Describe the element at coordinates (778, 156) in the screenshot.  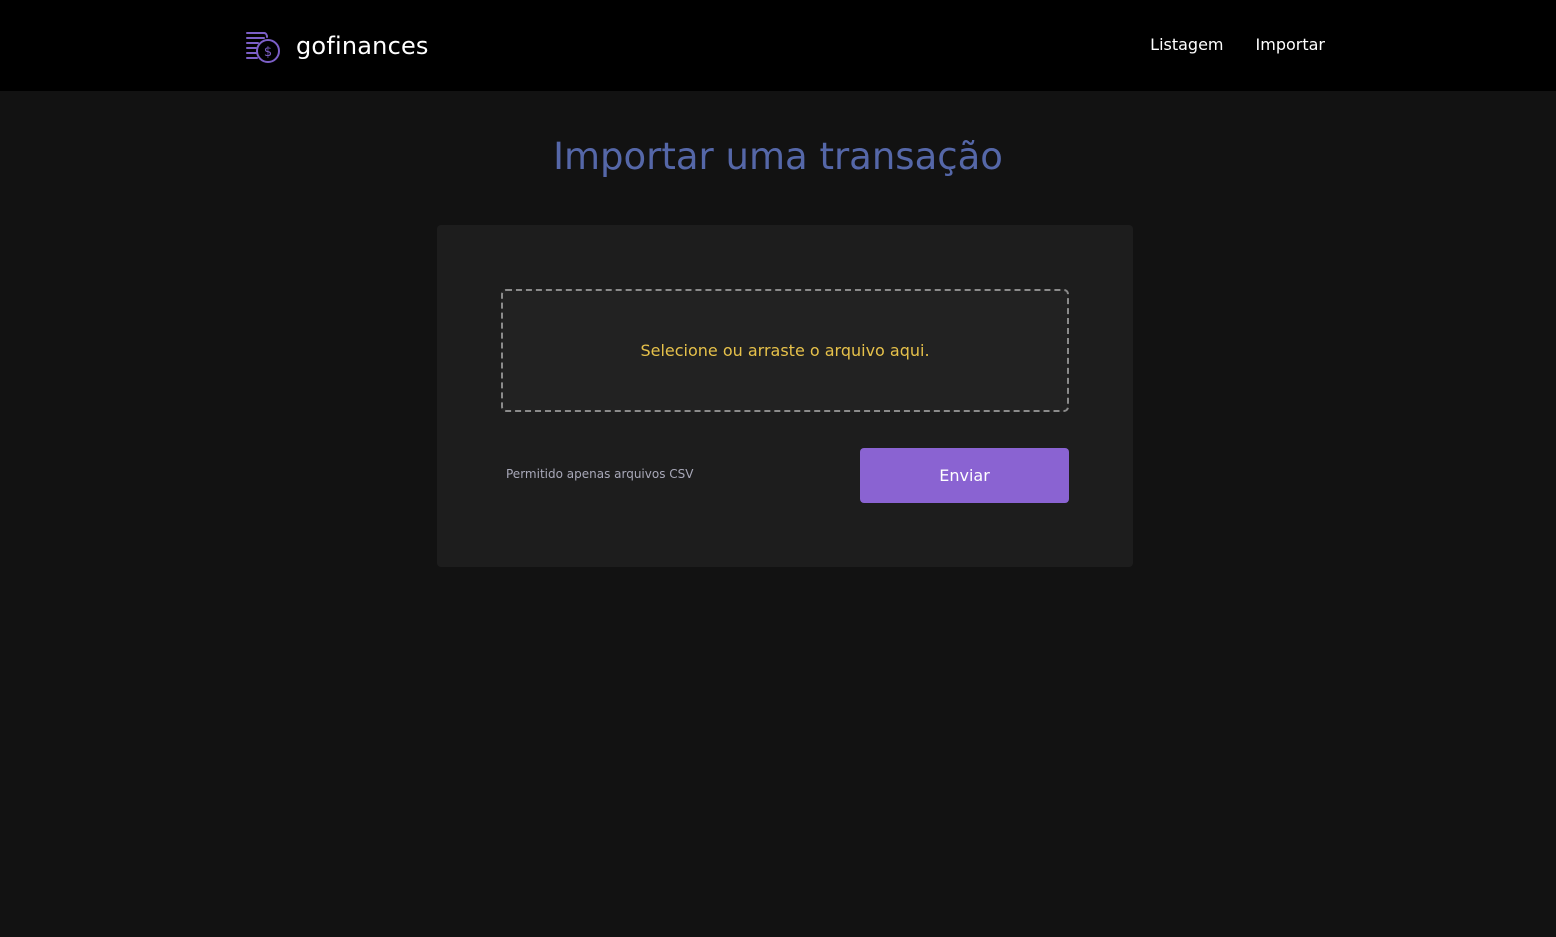
I see `page-title: Importar uma transação` at that location.